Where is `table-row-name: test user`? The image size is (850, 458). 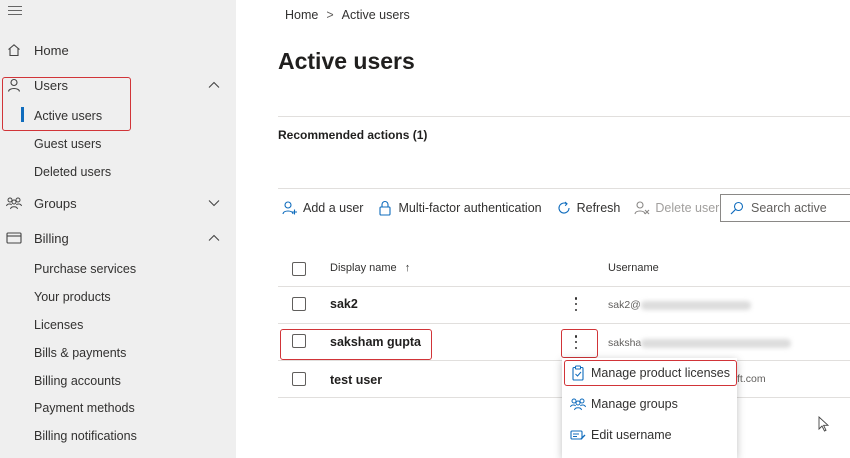 table-row-name: test user is located at coordinates (356, 380).